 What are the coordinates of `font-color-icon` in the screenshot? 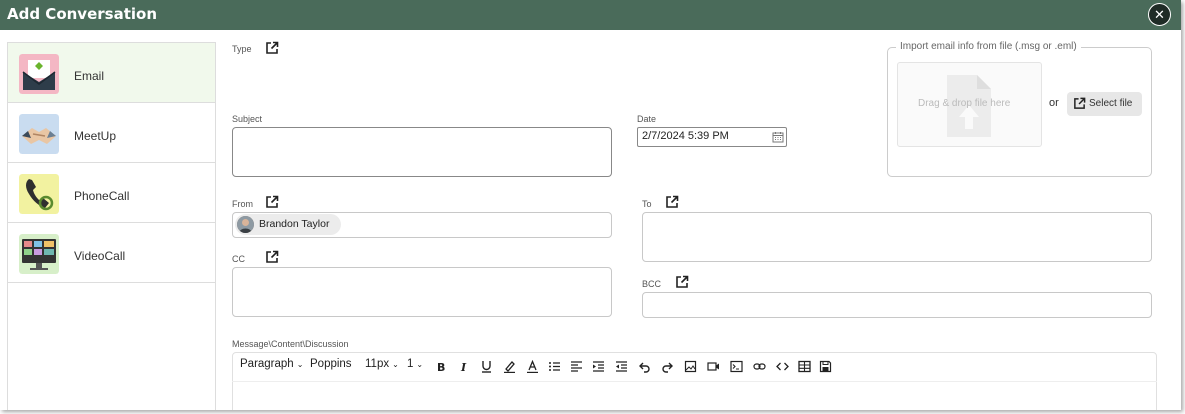 It's located at (532, 366).